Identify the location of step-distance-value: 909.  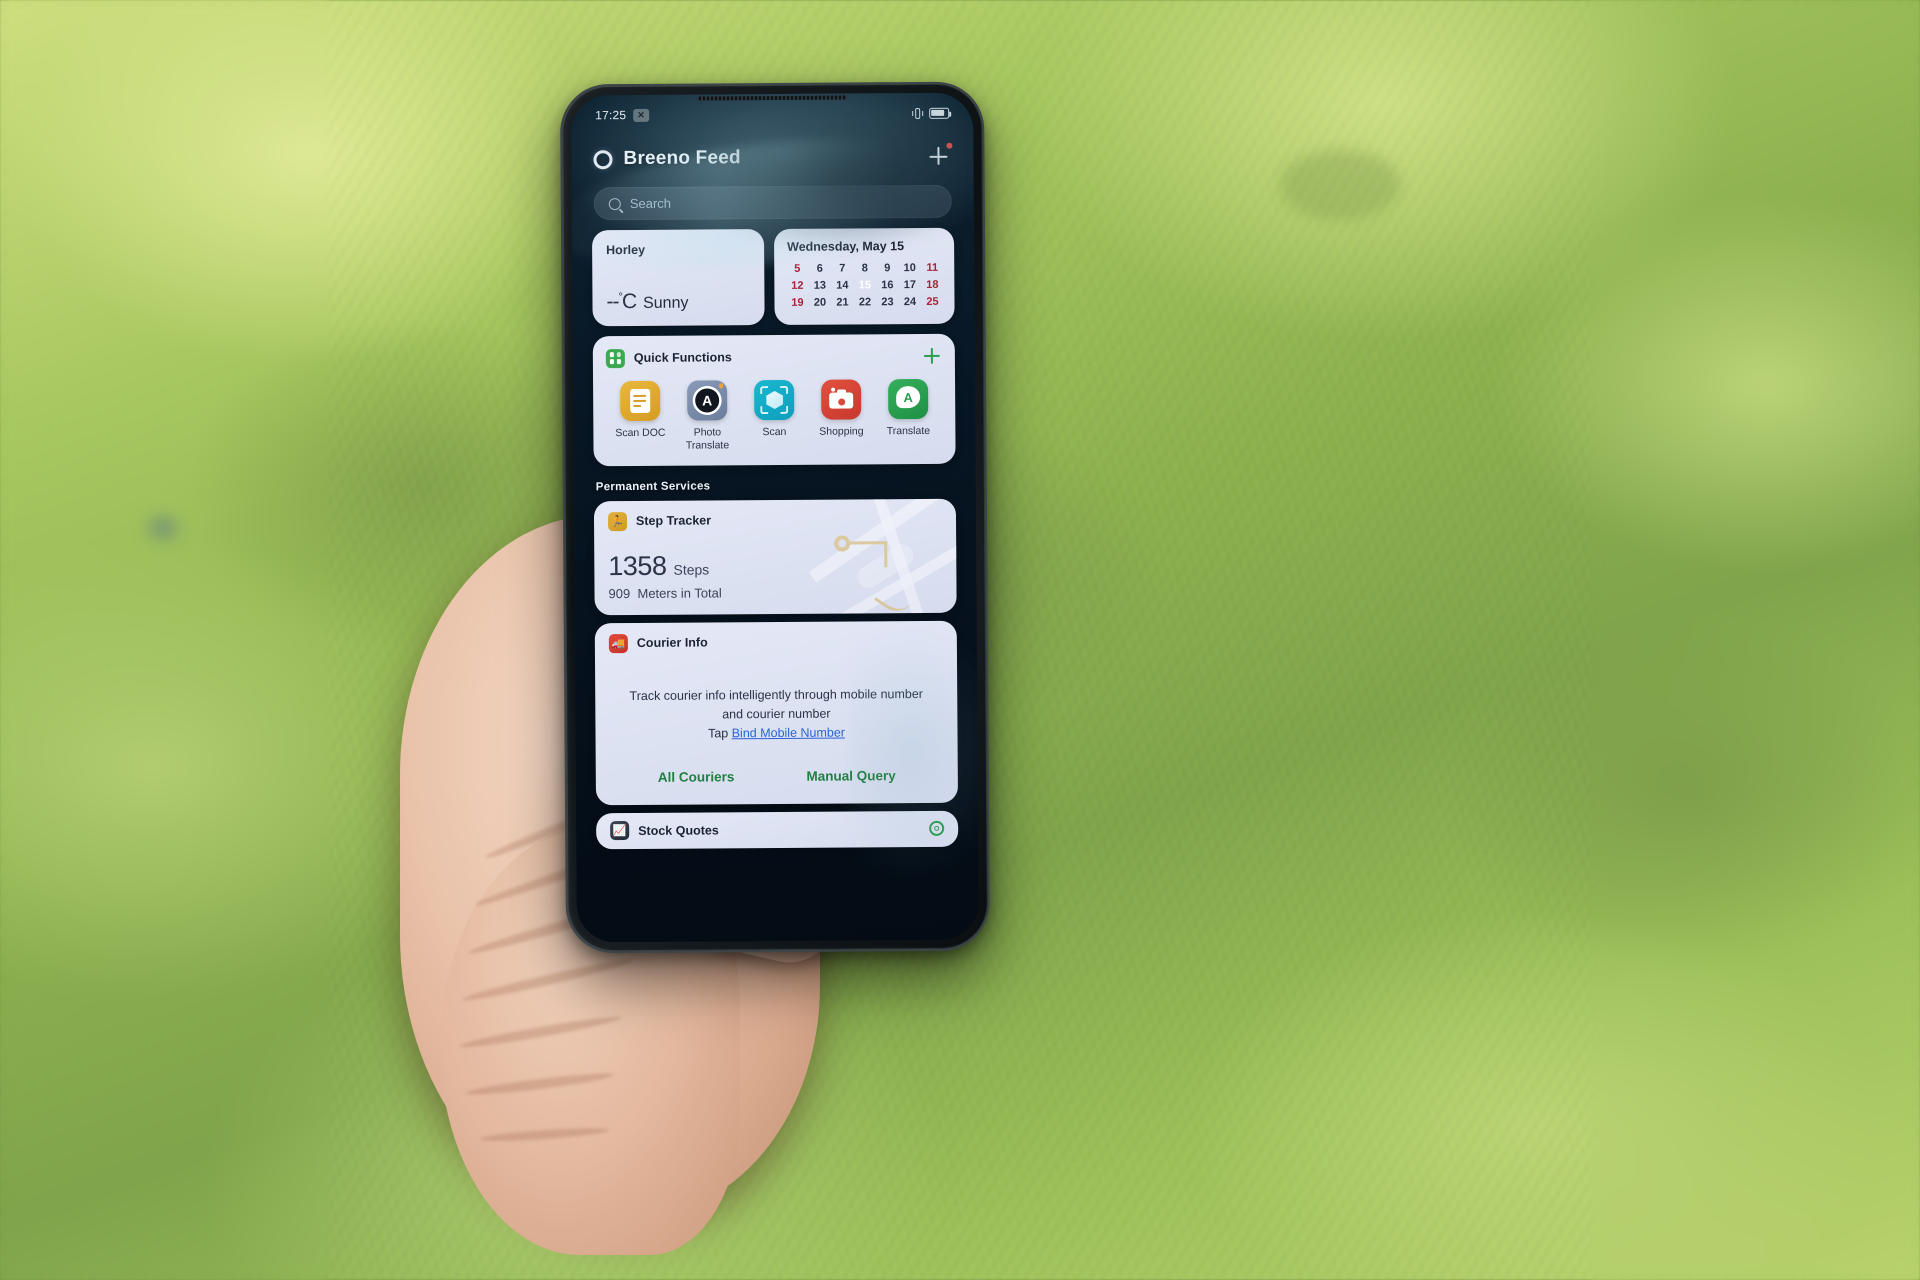
(619, 593).